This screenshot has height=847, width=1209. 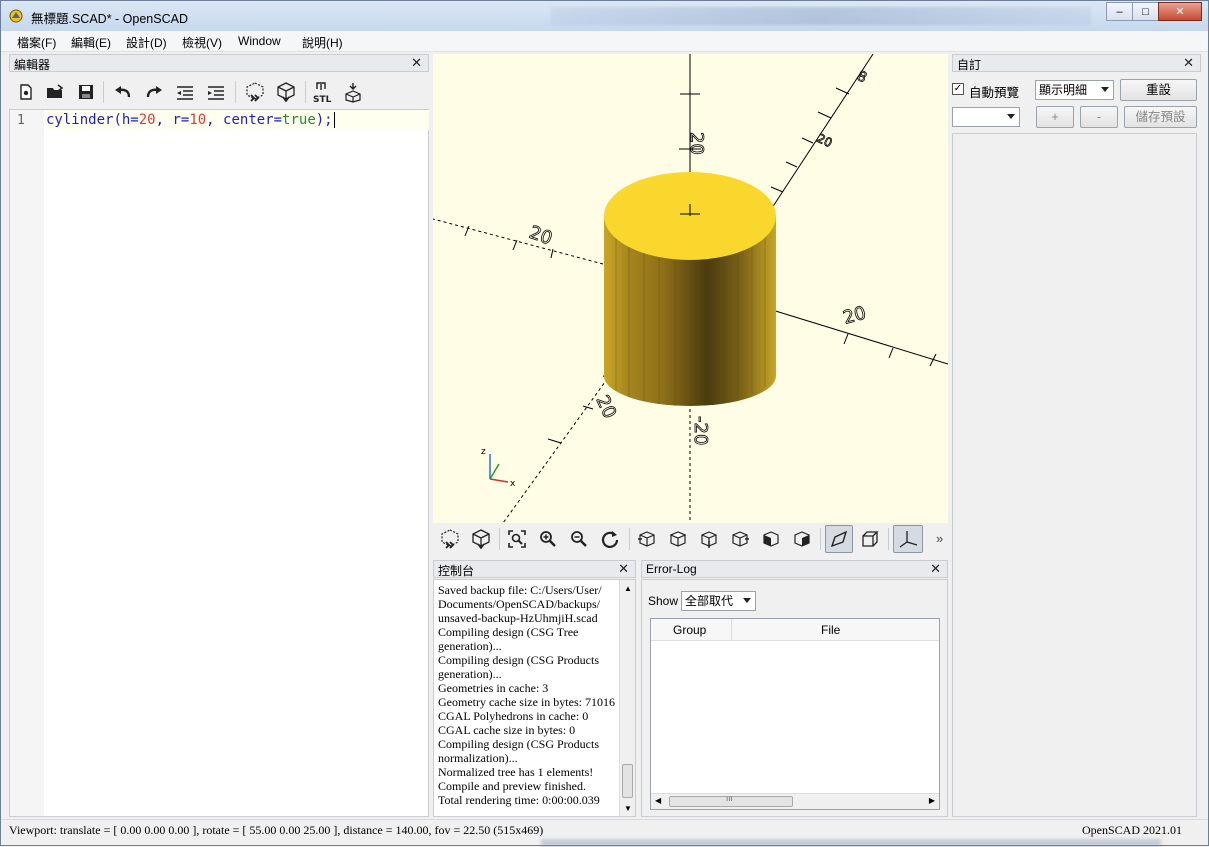 I want to click on view-back-button, so click(x=802, y=539).